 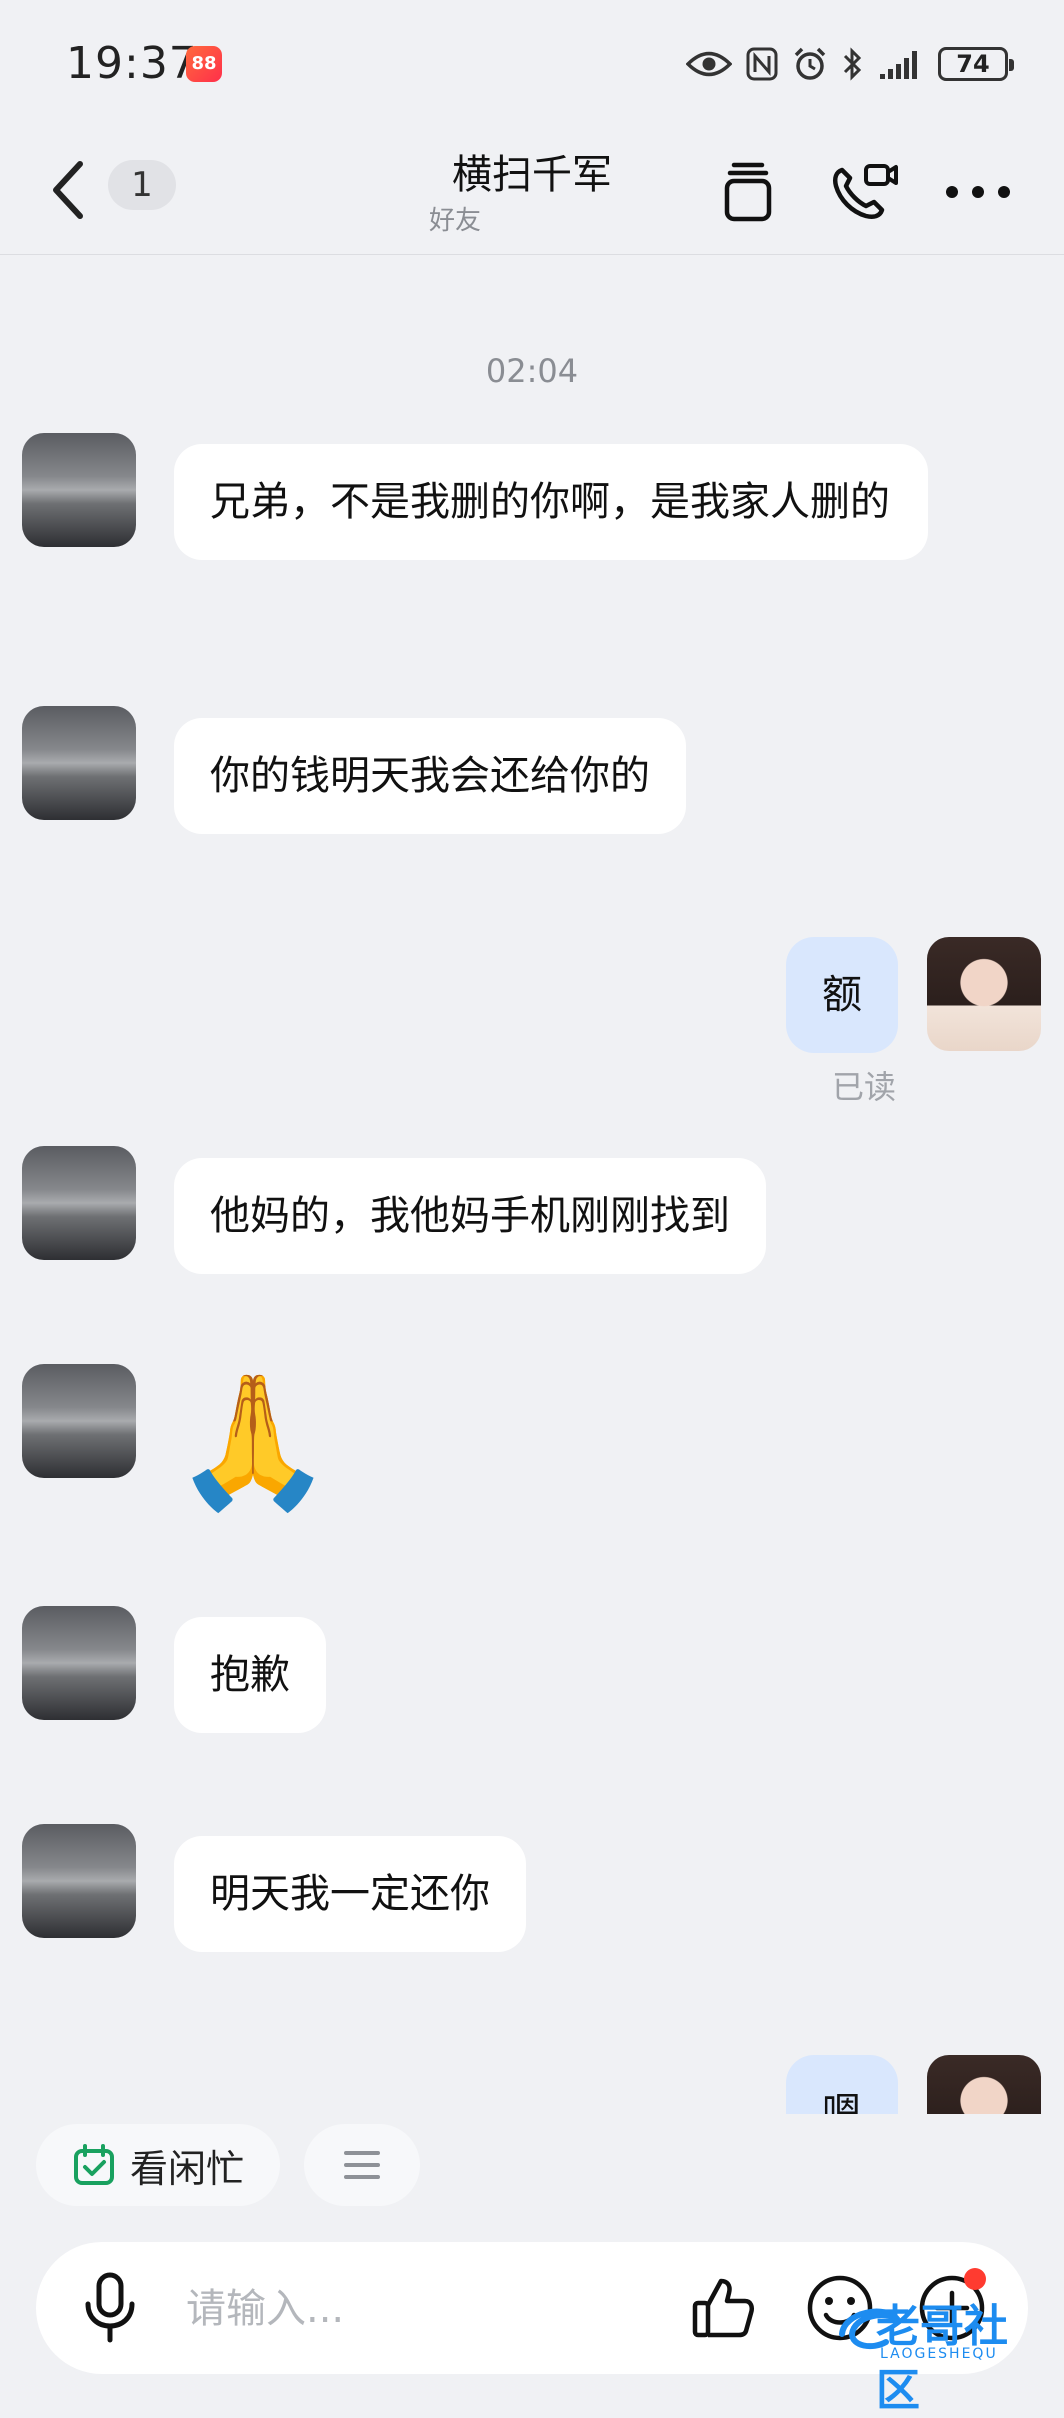 What do you see at coordinates (350, 1894) in the screenshot?
I see `message-bubble-incoming: 明天我一定还你` at bounding box center [350, 1894].